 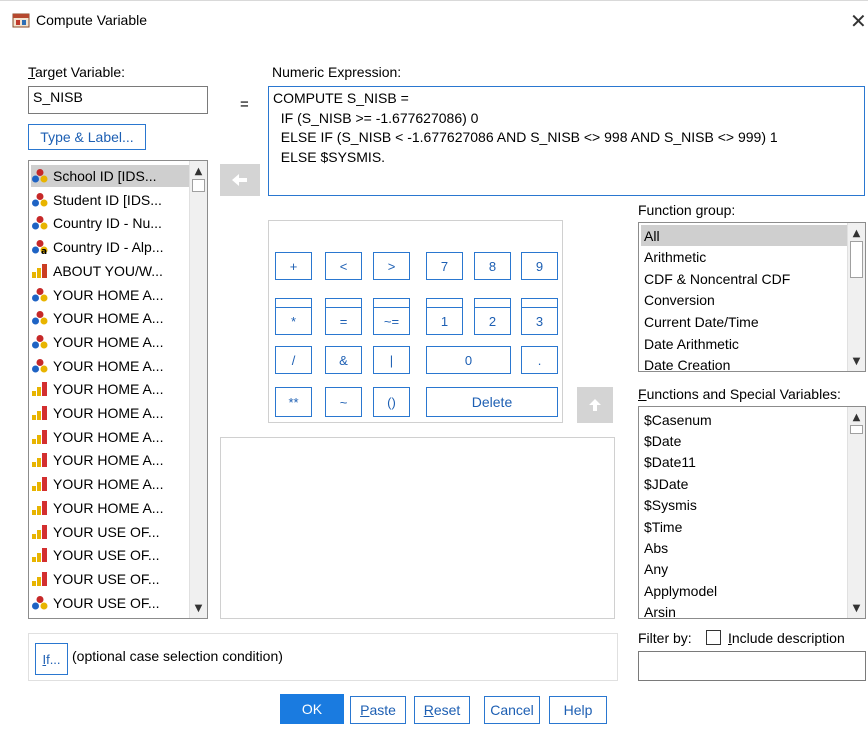 What do you see at coordinates (198, 389) in the screenshot?
I see `variable-list-scrollbar: ▲ ▼` at bounding box center [198, 389].